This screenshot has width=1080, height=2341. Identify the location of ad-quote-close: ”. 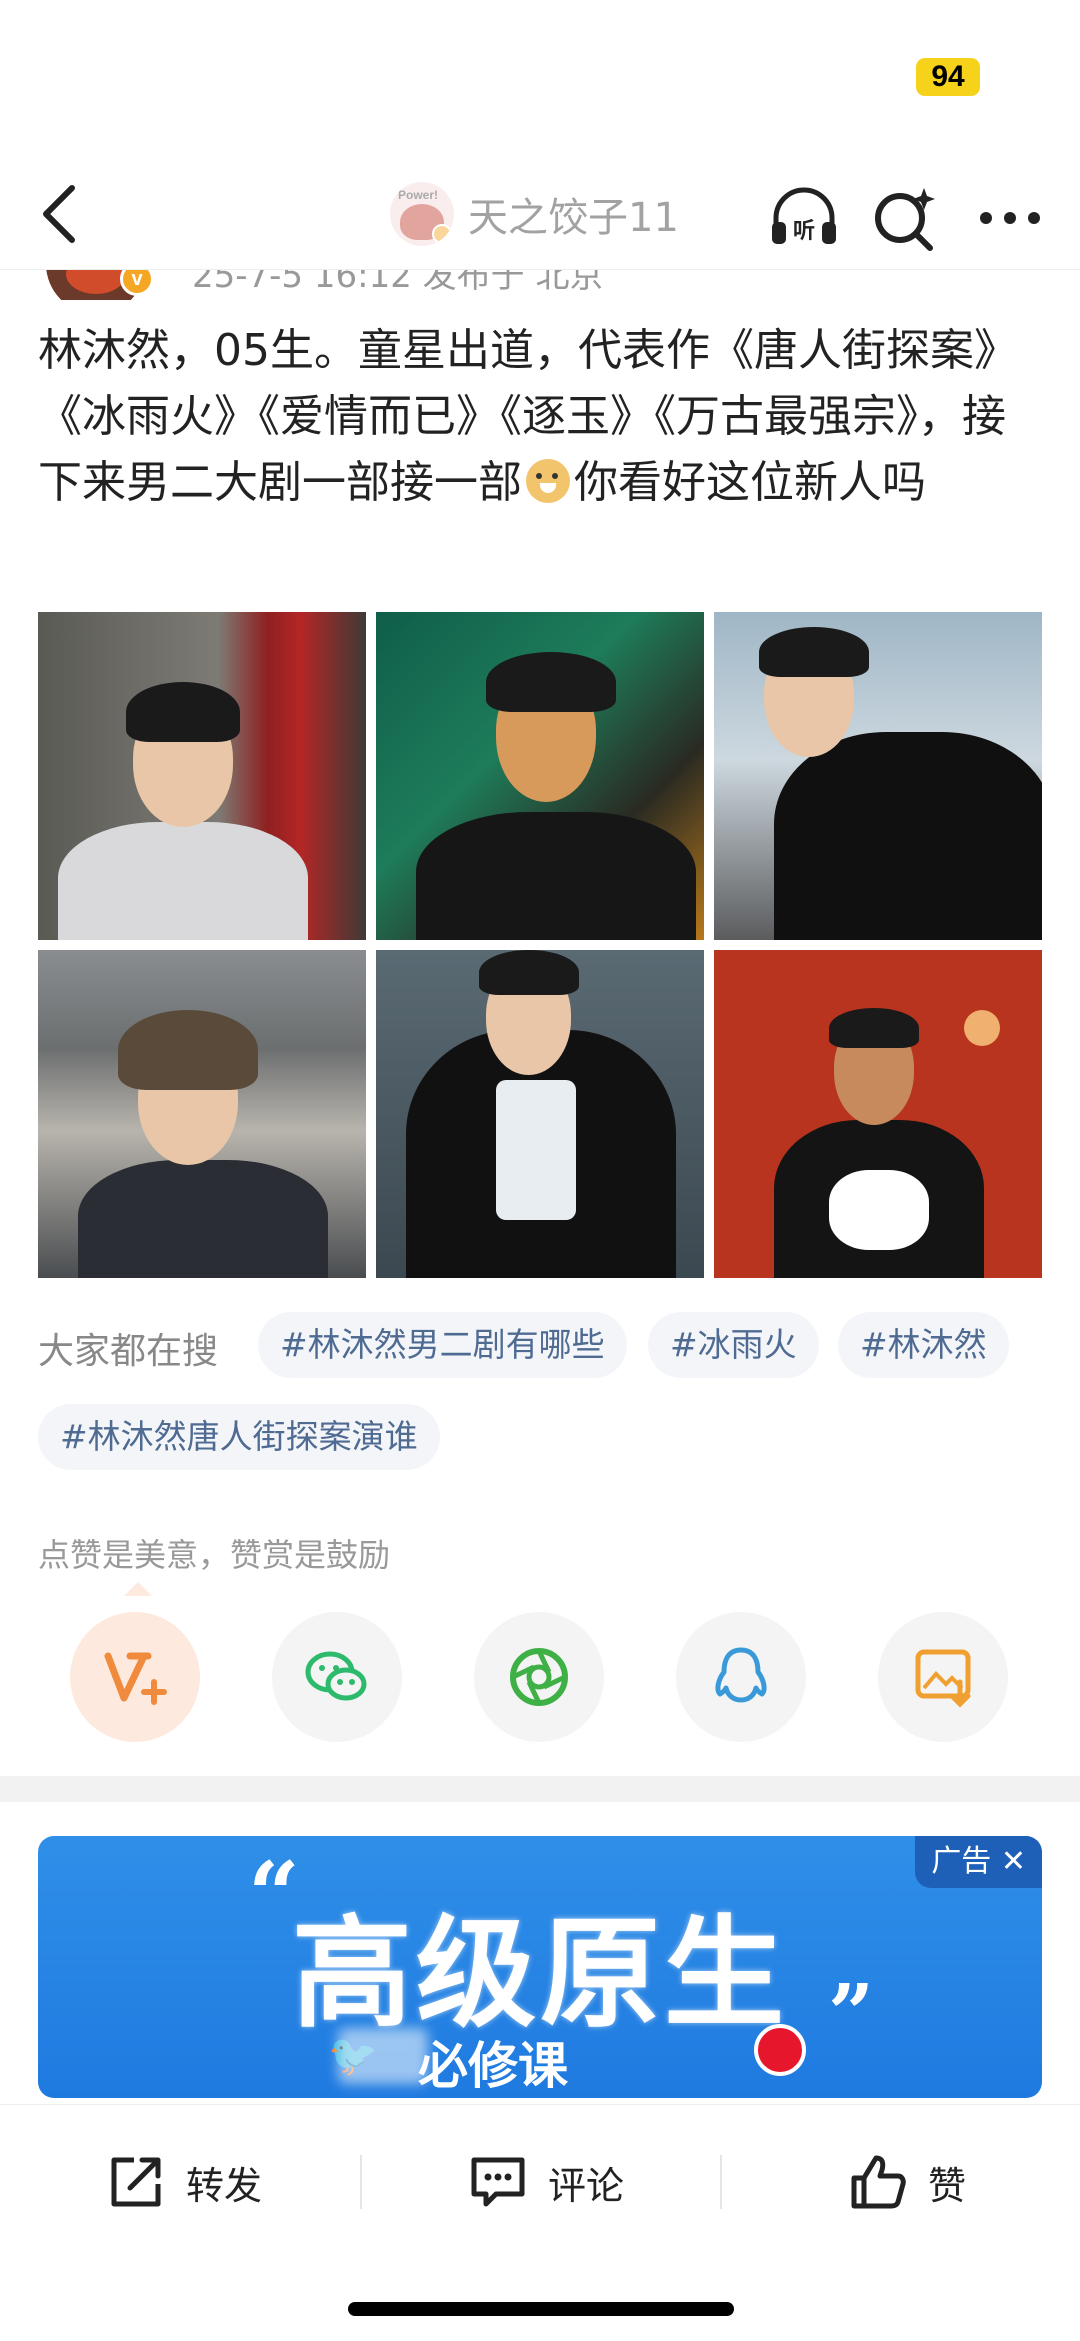
(851, 2013).